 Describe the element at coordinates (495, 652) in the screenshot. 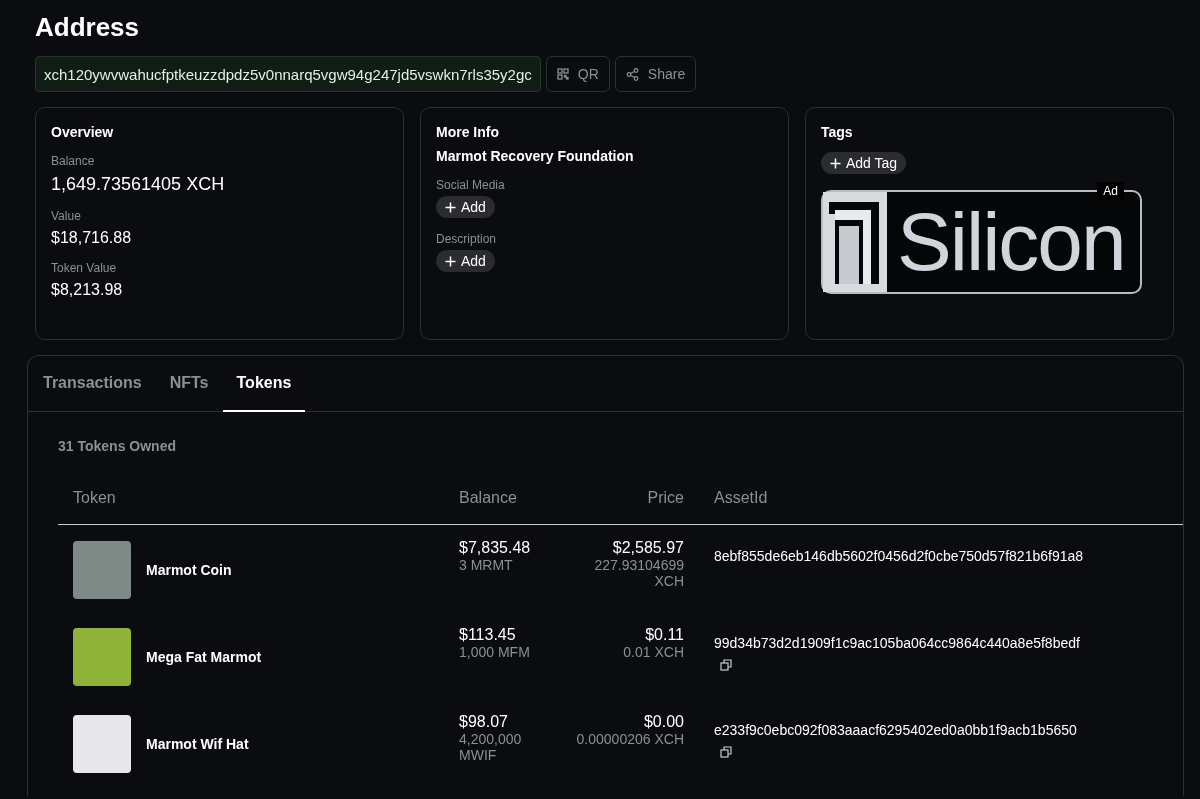

I see `token-amount: 1,000 MFM` at that location.